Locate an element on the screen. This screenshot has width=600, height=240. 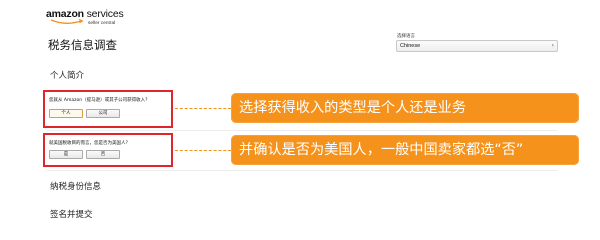
callout-income-type: 选择获得收入的类型是个人还是业务 is located at coordinates (405, 108).